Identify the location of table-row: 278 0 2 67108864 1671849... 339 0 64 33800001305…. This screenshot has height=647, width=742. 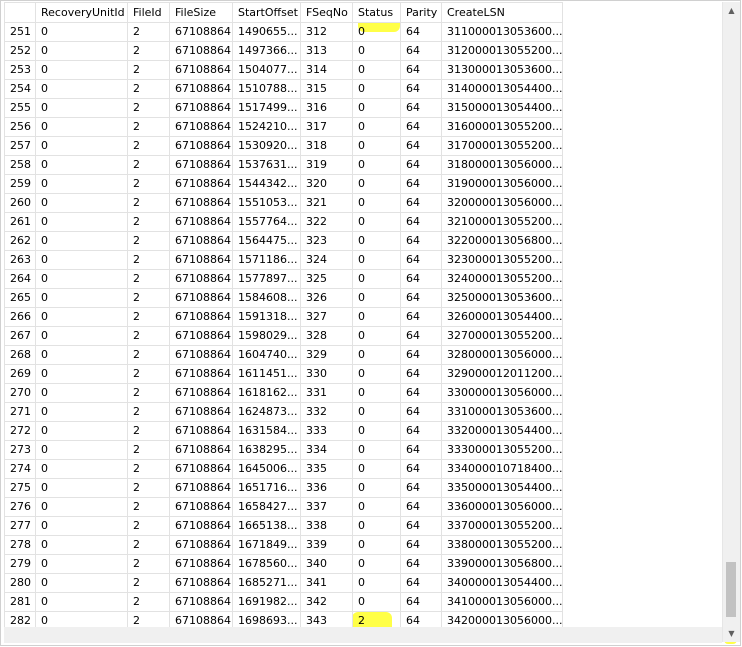
(284, 545).